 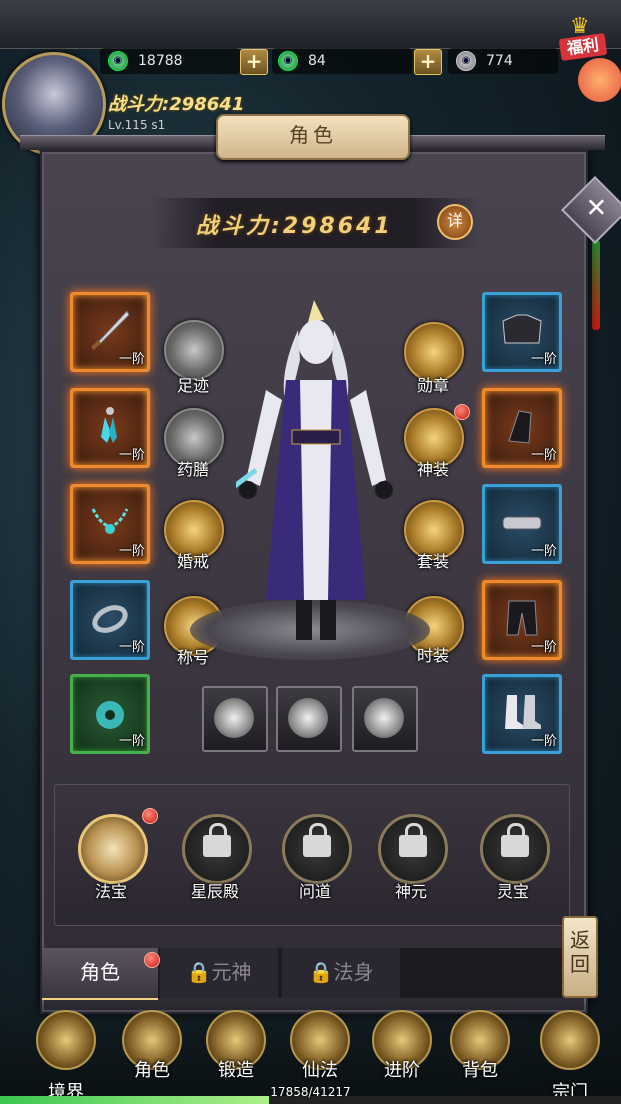 I want to click on resource-silver: ◉ 774, so click(x=484, y=61).